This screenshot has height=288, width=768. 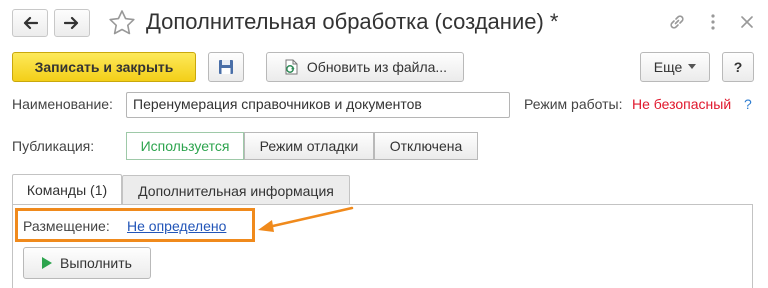 I want to click on help-button: ?, so click(x=738, y=67).